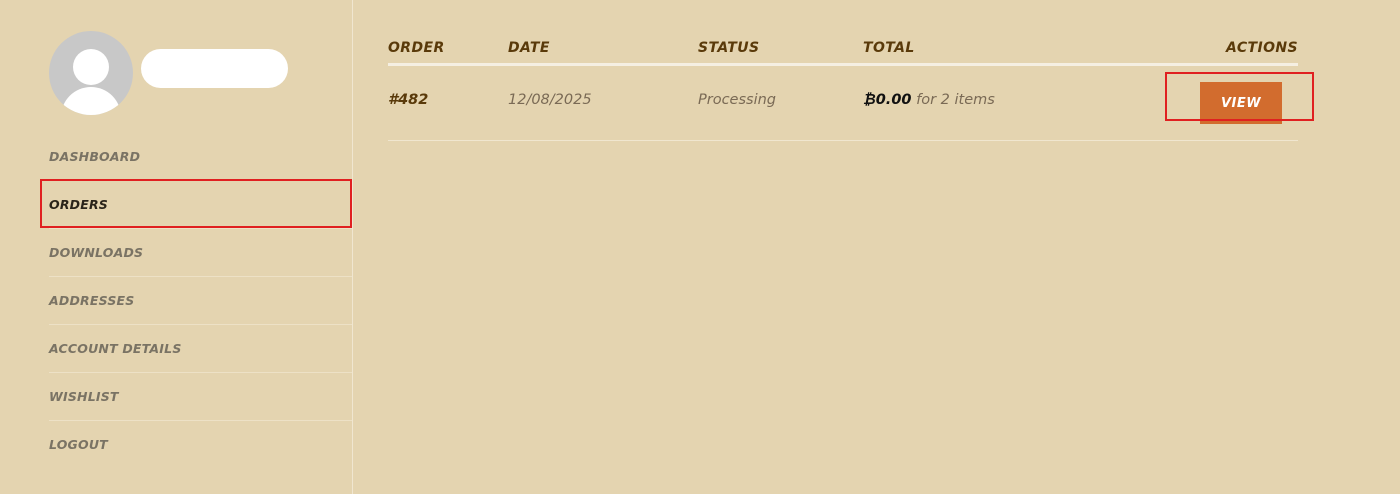  Describe the element at coordinates (529, 48) in the screenshot. I see `column-header-date: DATE` at that location.